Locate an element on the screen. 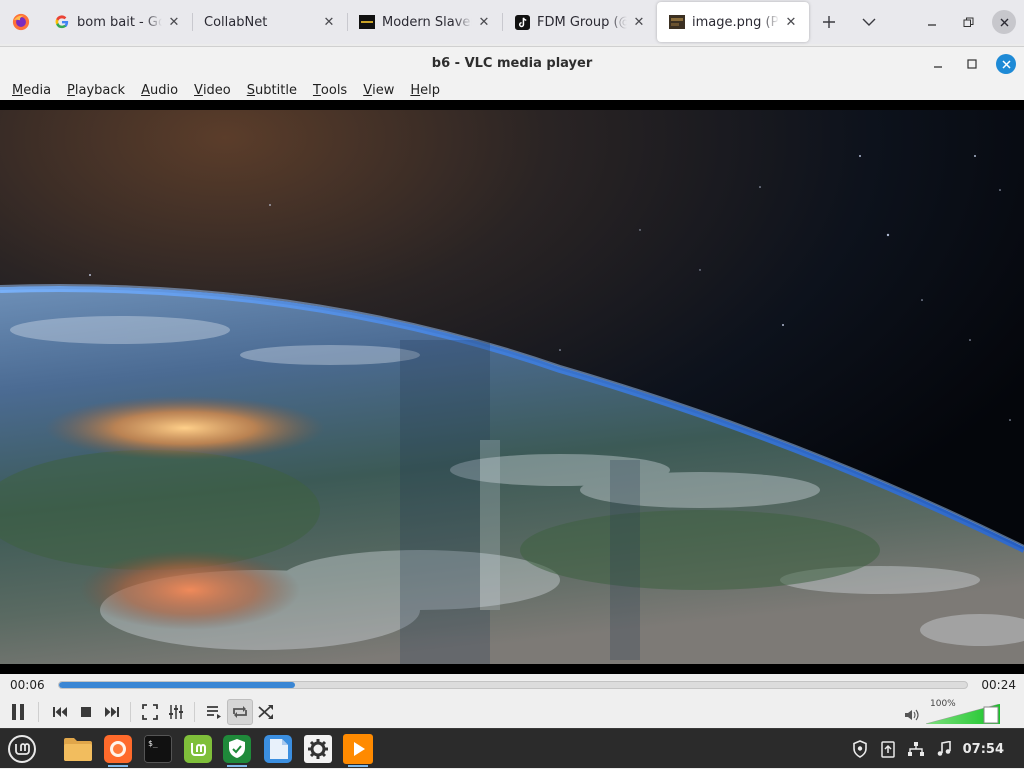 Image resolution: width=1024 pixels, height=769 pixels. control-row: 100% is located at coordinates (512, 712).